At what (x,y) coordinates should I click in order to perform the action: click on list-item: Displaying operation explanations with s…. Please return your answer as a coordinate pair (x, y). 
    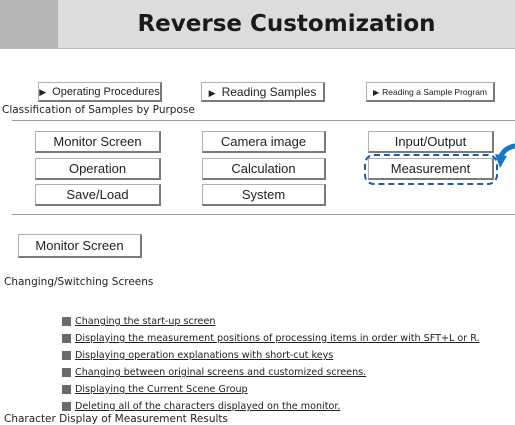
    Looking at the image, I should click on (271, 355).